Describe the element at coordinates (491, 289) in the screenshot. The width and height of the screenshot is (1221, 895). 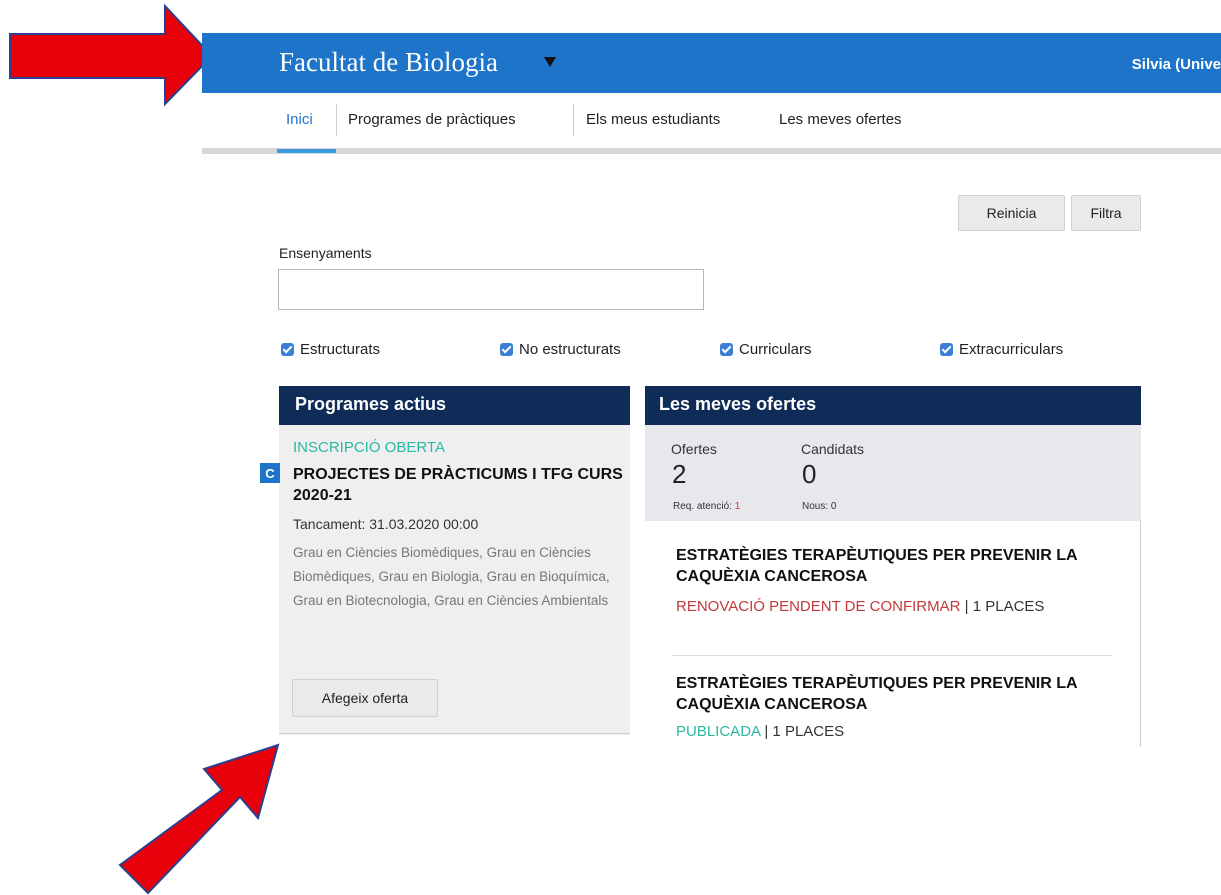
I see `ensenyaments-input` at that location.